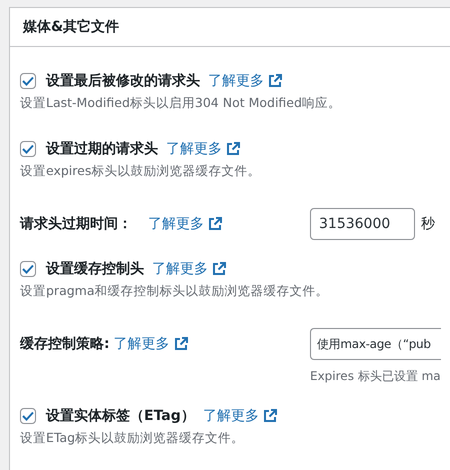  I want to click on option-description: 设置pragma和缓存控制标头以鼓励浏览器缓存文件。, so click(175, 291).